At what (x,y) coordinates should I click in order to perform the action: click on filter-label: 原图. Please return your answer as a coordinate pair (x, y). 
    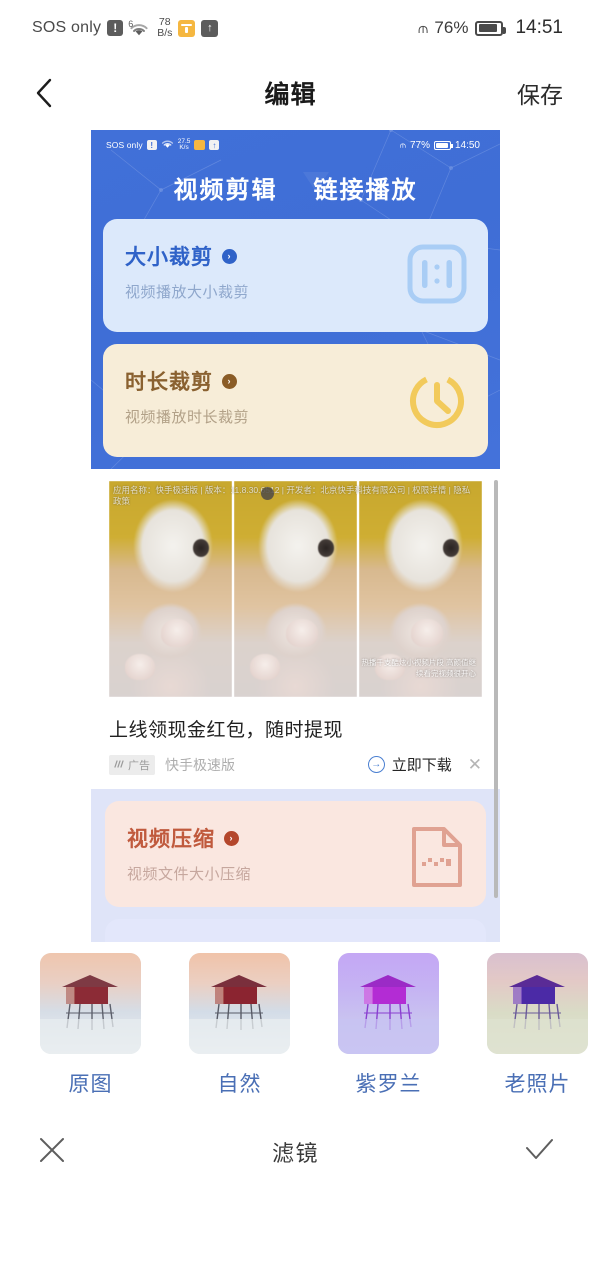
    Looking at the image, I should click on (90, 1084).